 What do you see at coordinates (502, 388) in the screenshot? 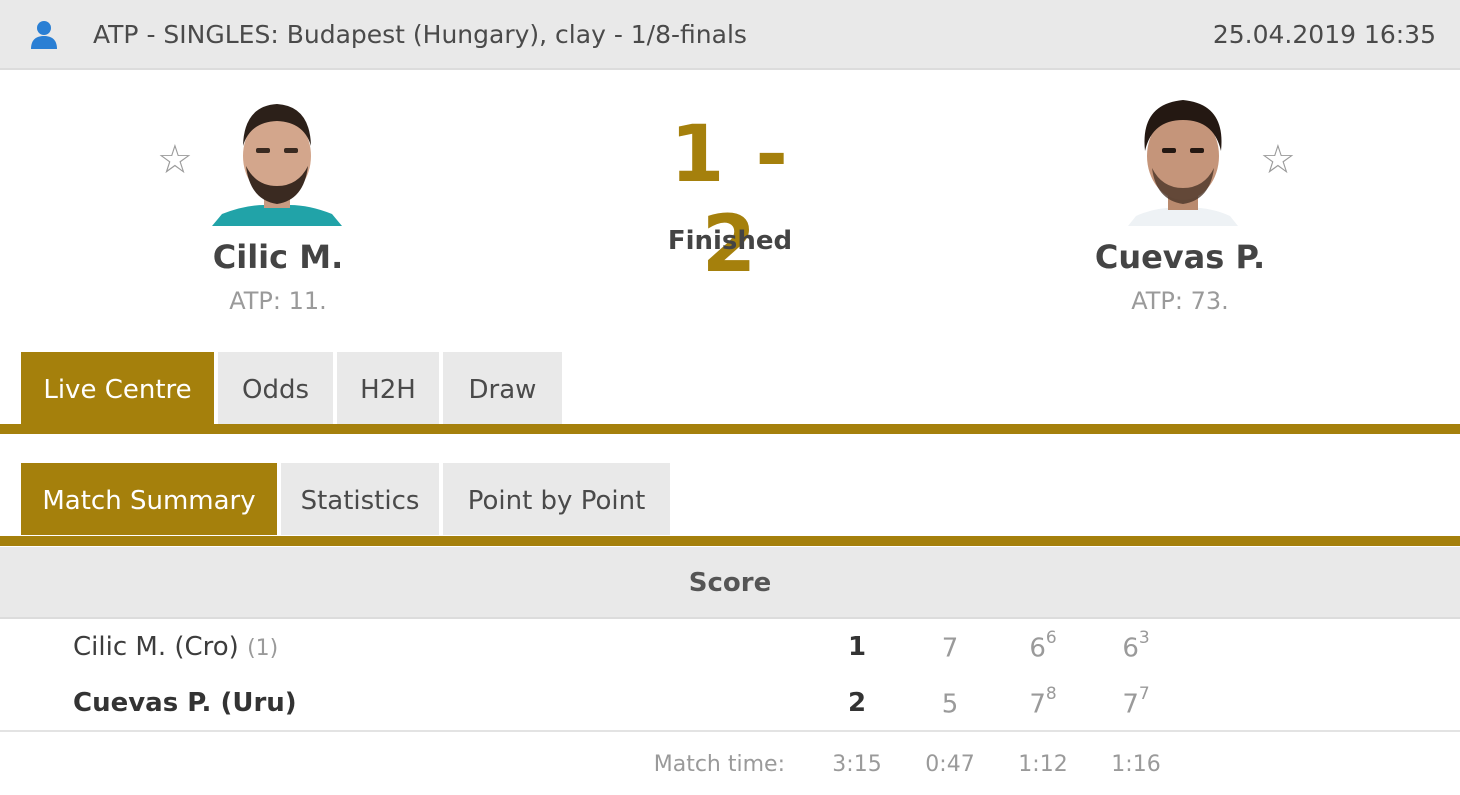
I see `tab-draw: Draw` at bounding box center [502, 388].